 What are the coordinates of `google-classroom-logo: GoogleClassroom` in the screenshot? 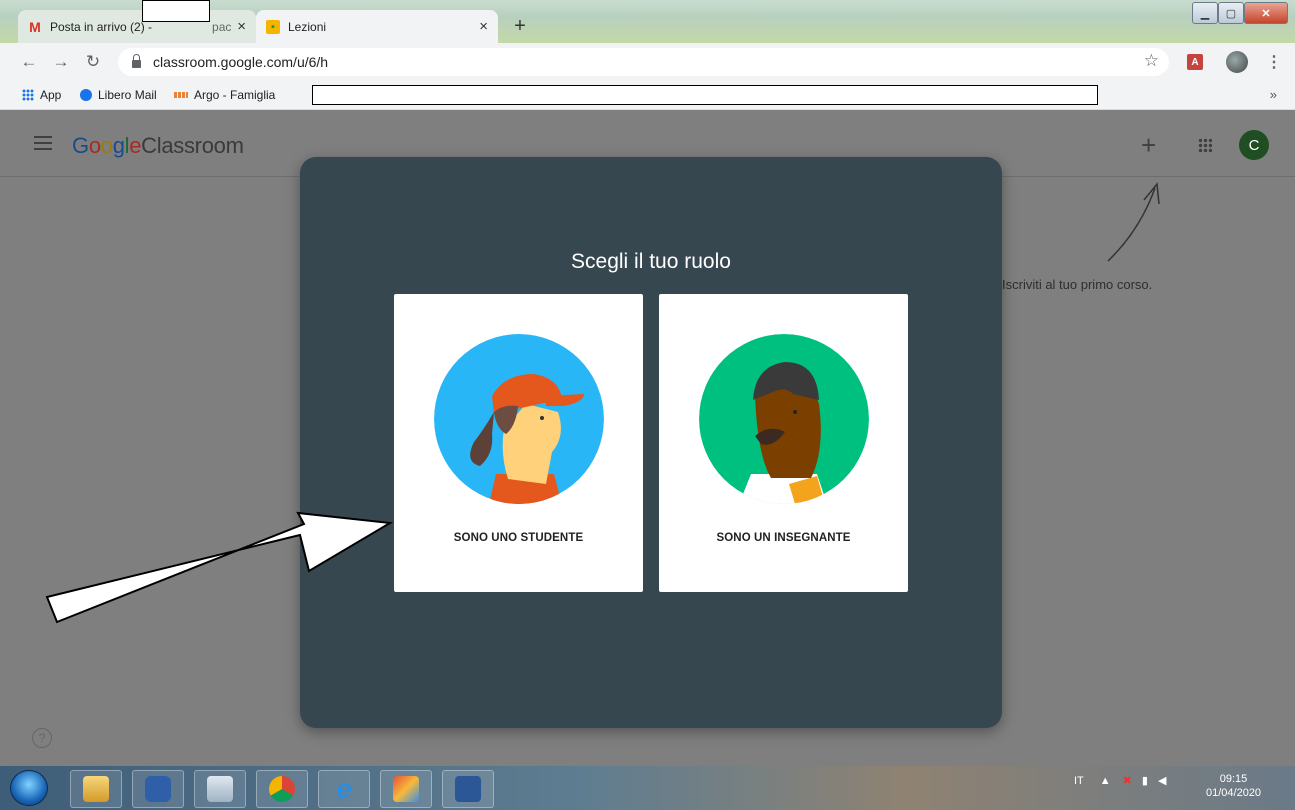 It's located at (158, 146).